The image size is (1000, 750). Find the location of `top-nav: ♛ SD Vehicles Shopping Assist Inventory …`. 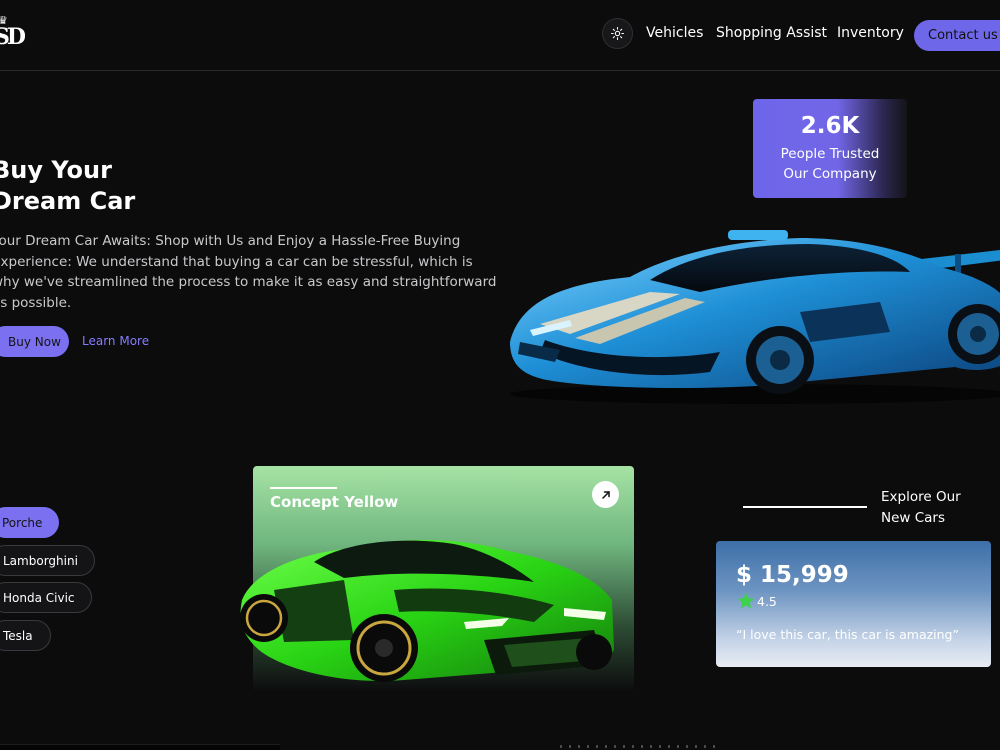

top-nav: ♛ SD Vehicles Shopping Assist Inventory … is located at coordinates (500, 35).